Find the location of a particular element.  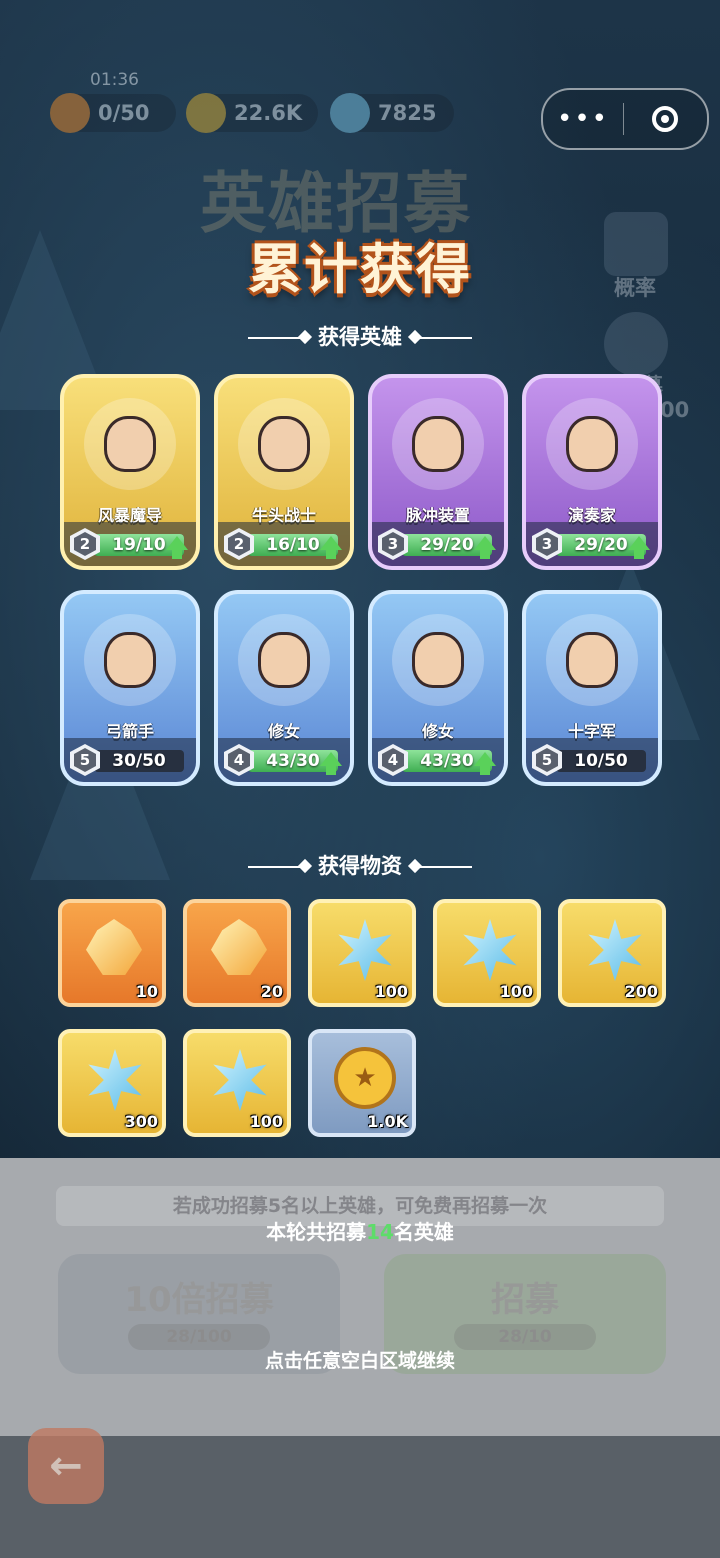

recruit-label: 招募 is located at coordinates (525, 1300).